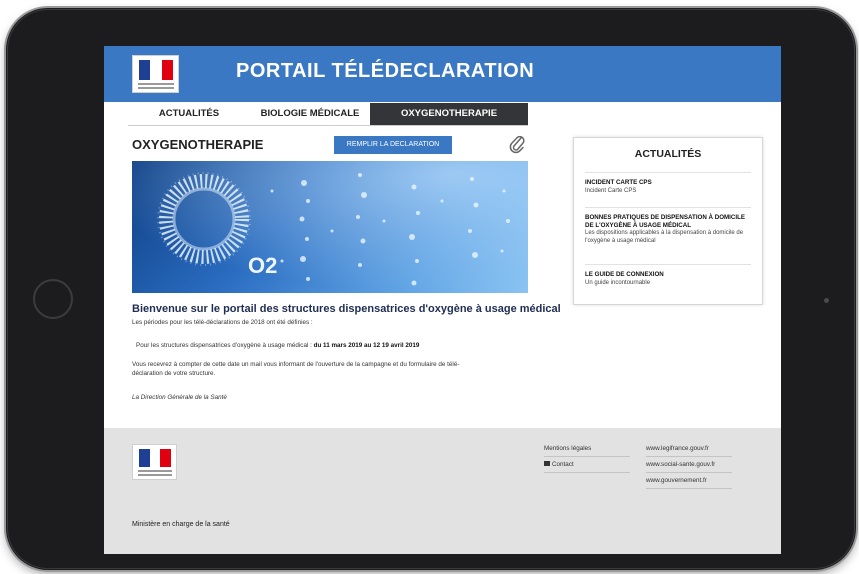 The height and width of the screenshot is (574, 859). Describe the element at coordinates (547, 463) in the screenshot. I see `mail-icon` at that location.